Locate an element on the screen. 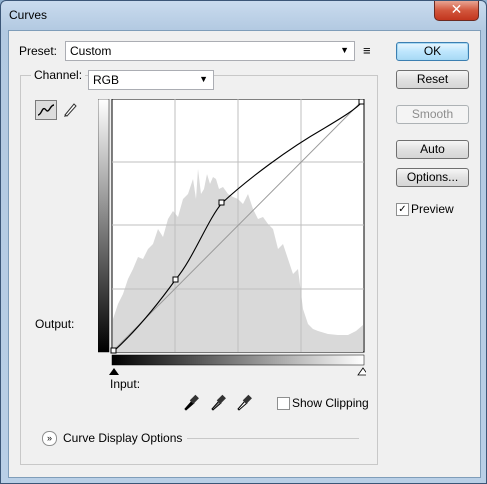  white-point-slider is located at coordinates (361, 371).